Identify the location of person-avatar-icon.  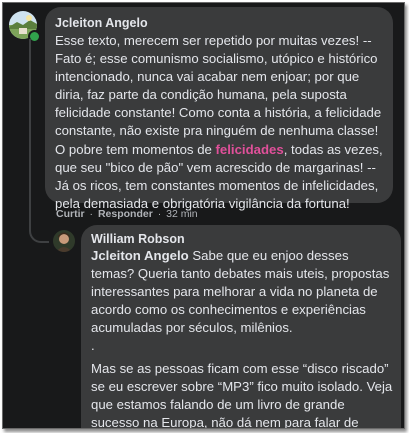
(64, 241).